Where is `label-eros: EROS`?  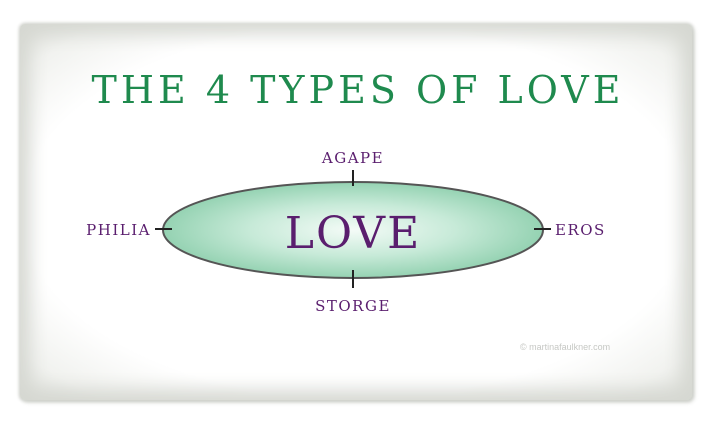
label-eros: EROS is located at coordinates (580, 230).